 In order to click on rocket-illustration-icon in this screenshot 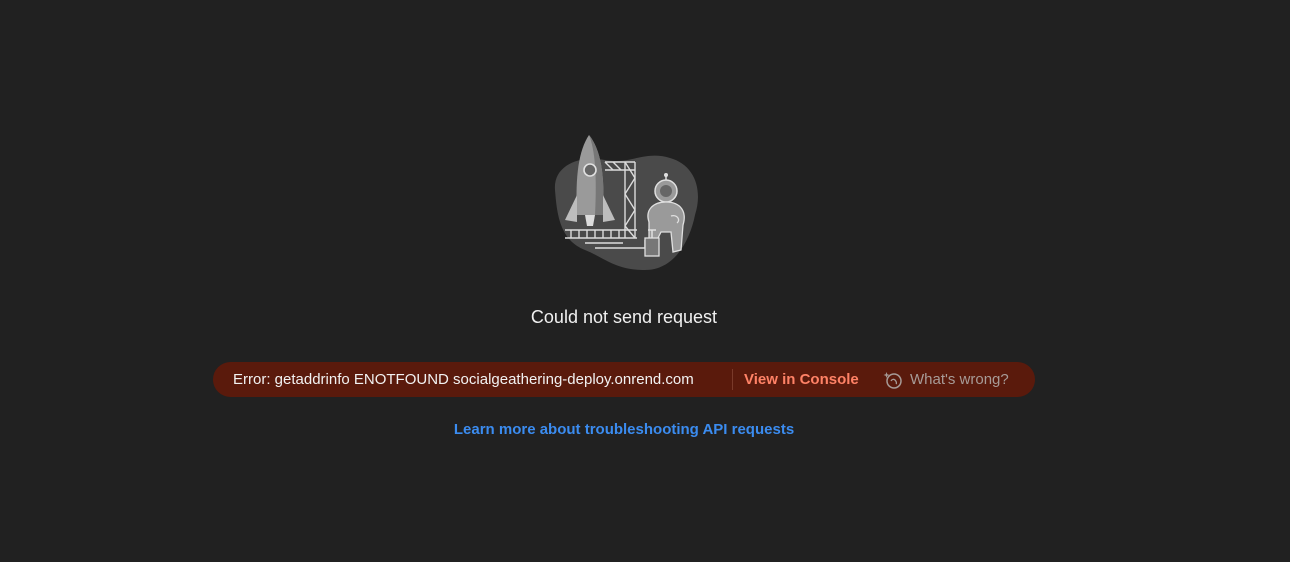, I will do `click(626, 202)`.